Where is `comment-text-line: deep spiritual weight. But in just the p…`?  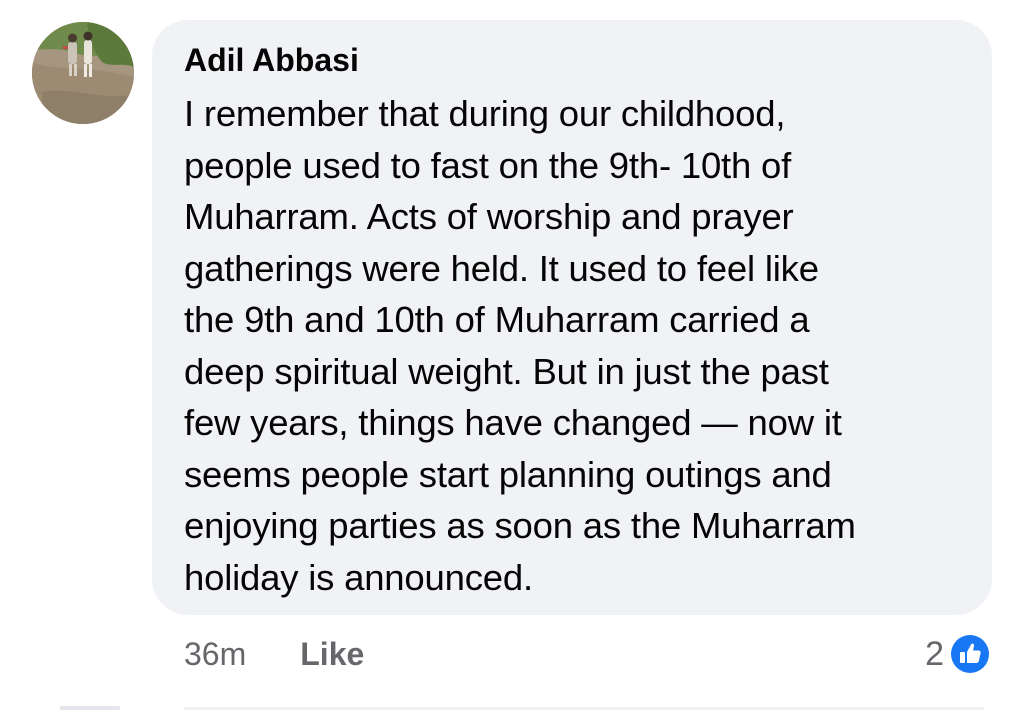 comment-text-line: deep spiritual weight. But in just the p… is located at coordinates (506, 371).